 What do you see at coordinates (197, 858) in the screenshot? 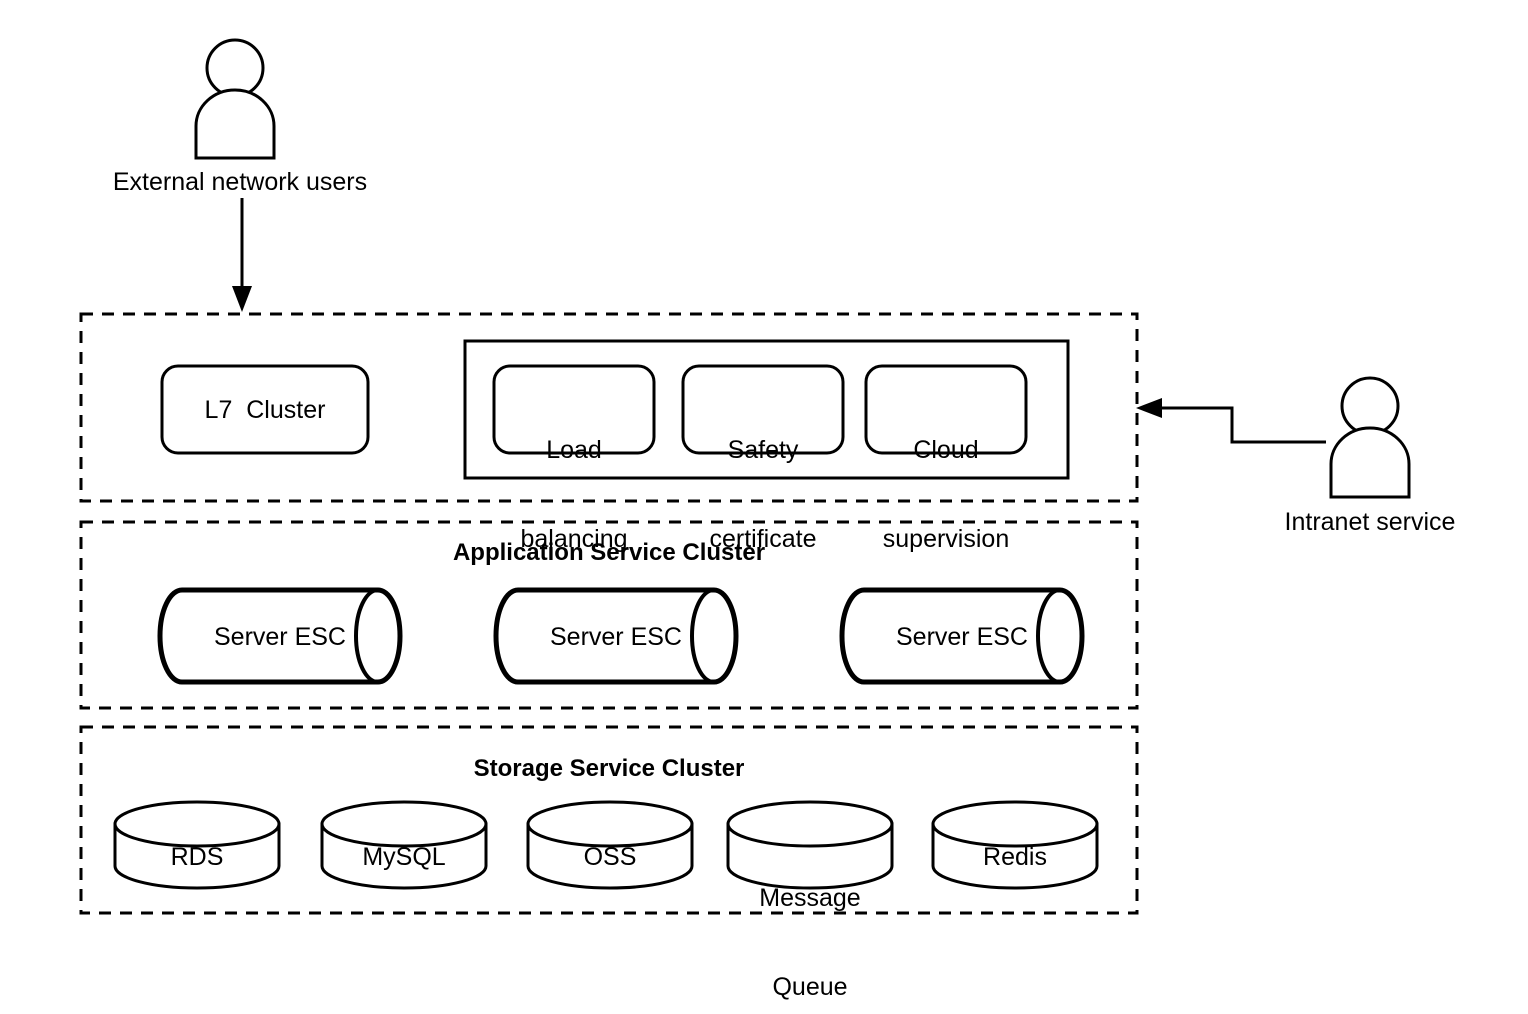
I see `rds-label: RDS` at bounding box center [197, 858].